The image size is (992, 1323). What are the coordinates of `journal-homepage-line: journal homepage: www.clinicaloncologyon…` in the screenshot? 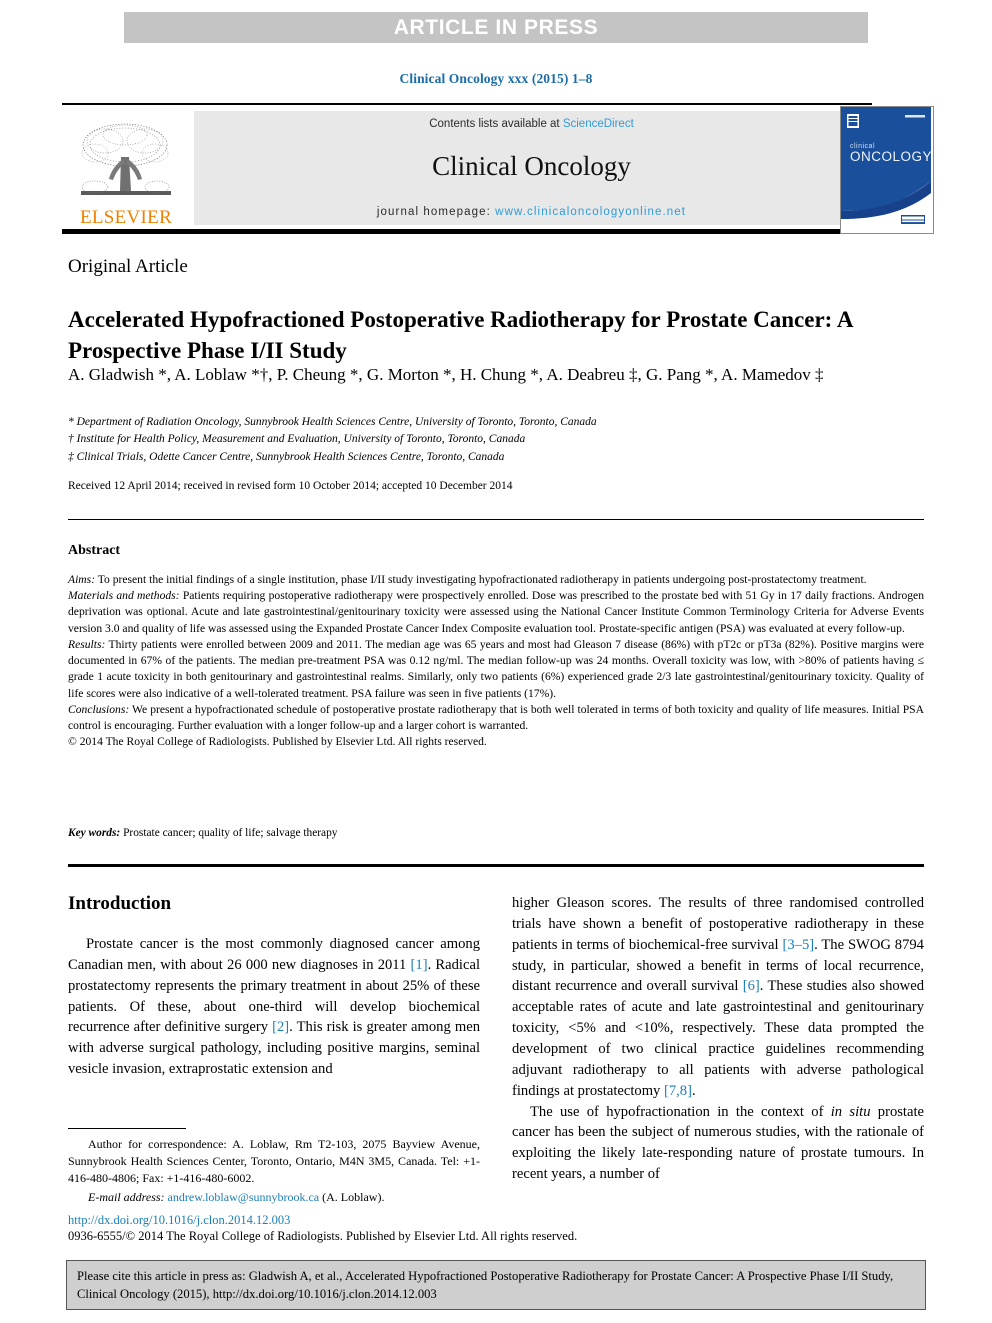 It's located at (531, 212).